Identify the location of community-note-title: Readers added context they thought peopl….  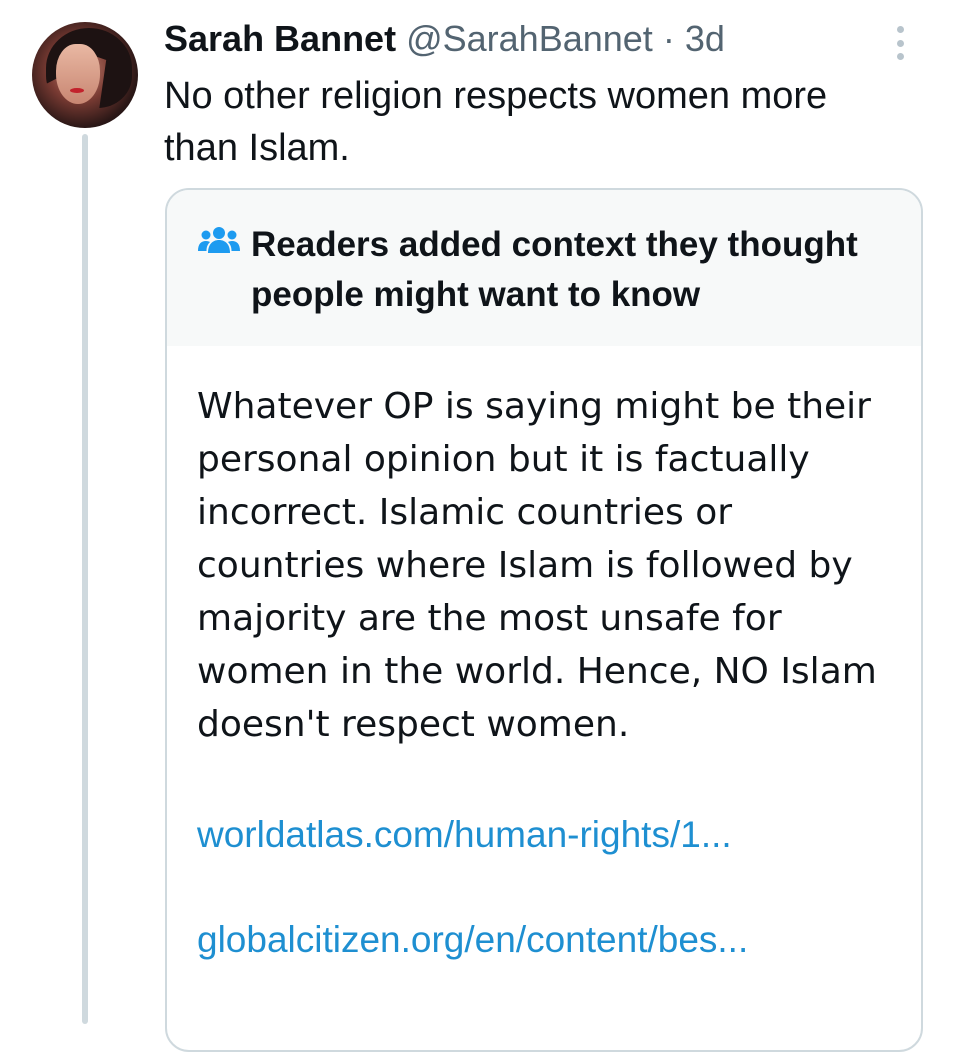
(554, 269).